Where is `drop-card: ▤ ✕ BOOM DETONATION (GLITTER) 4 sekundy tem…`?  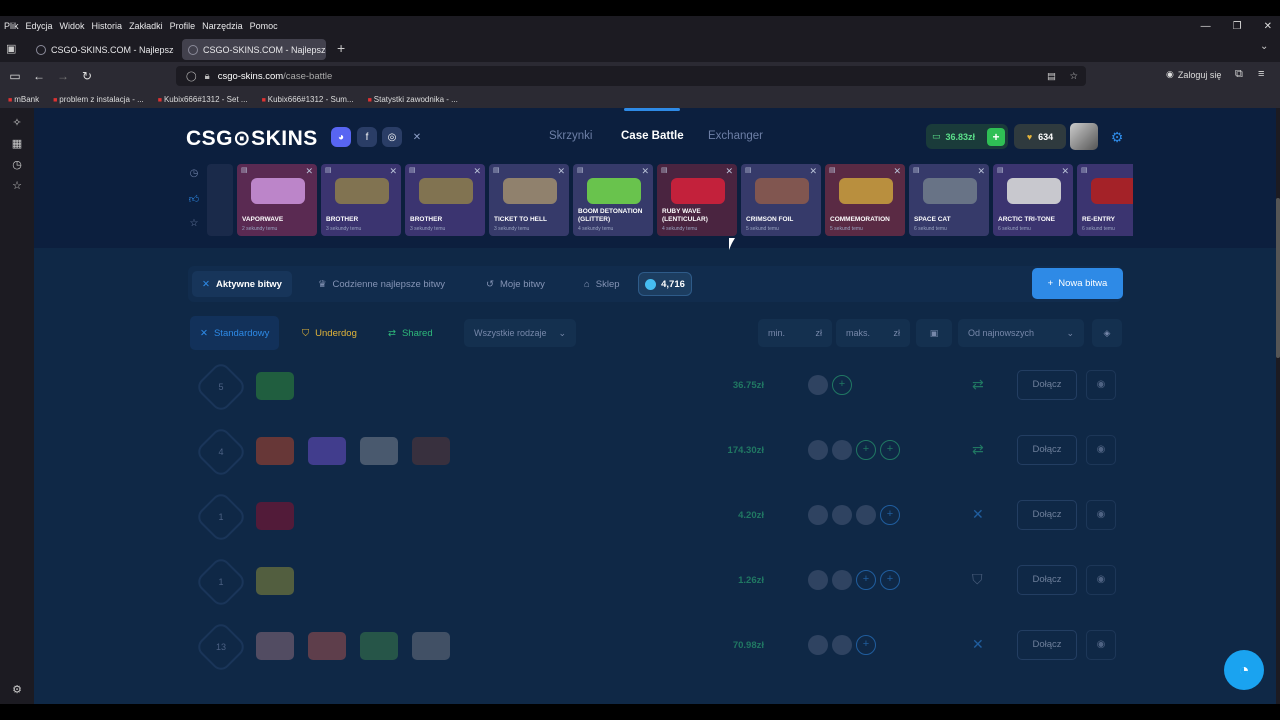
drop-card: ▤ ✕ BOOM DETONATION (GLITTER) 4 sekundy tem… is located at coordinates (613, 200).